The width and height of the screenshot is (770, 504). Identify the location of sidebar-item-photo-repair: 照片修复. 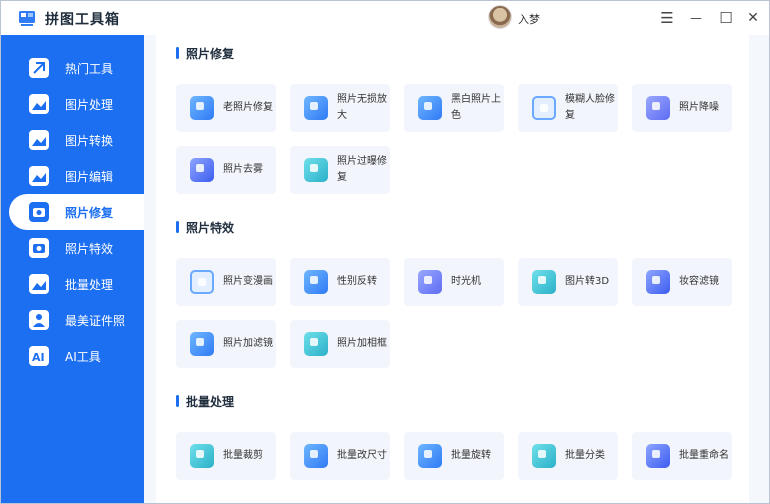
(76, 212).